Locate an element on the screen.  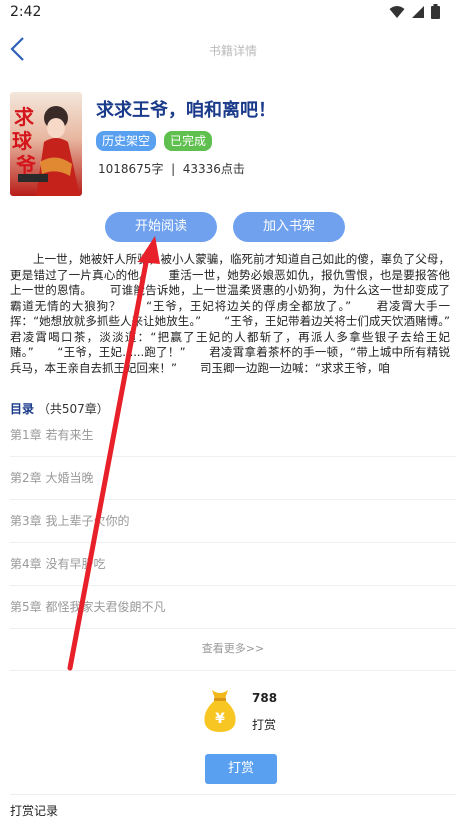
reward-panel: ¥ is located at coordinates (220, 710).